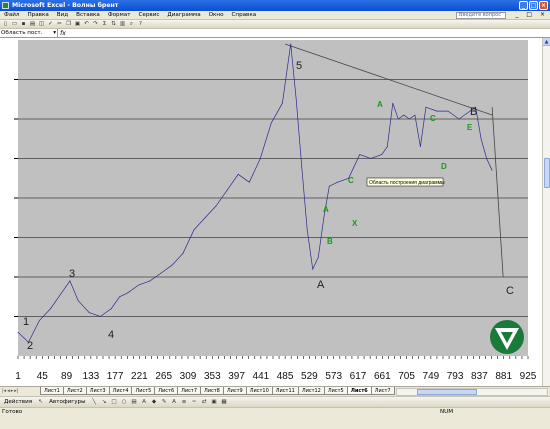 The width and height of the screenshot is (550, 429). Describe the element at coordinates (14, 24) in the screenshot. I see `open-folder-icon: ▭` at that location.